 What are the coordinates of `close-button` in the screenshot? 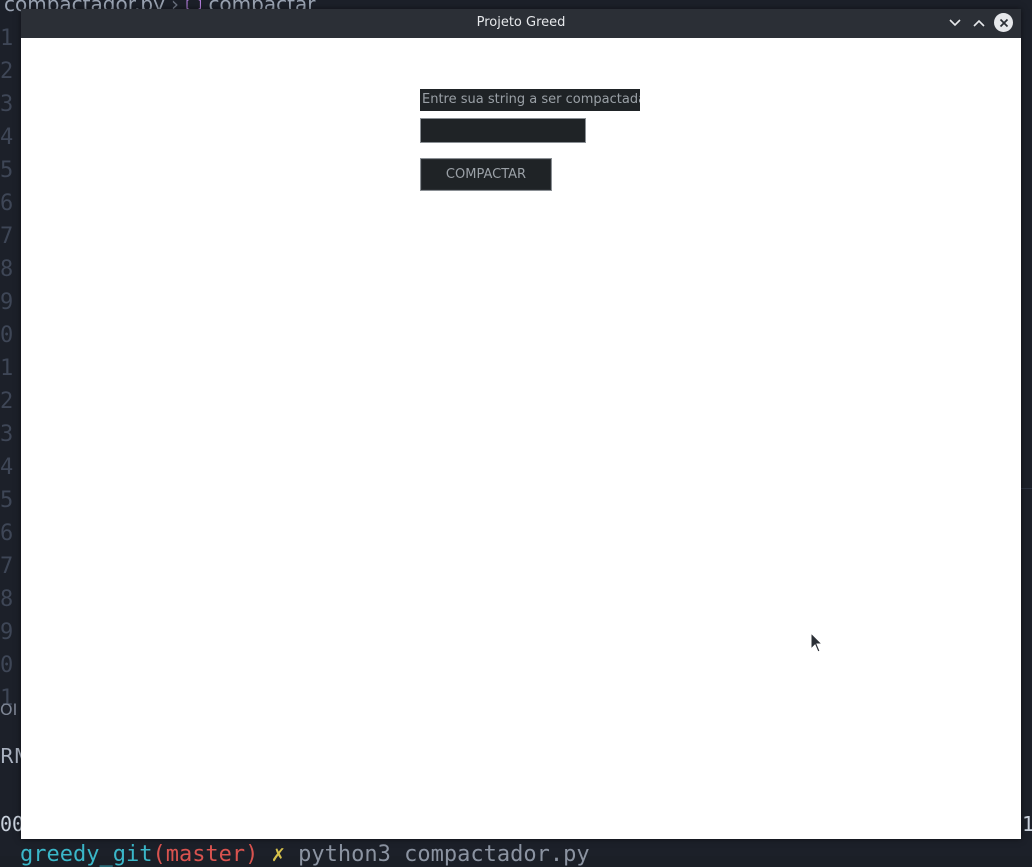 It's located at (1003, 22).